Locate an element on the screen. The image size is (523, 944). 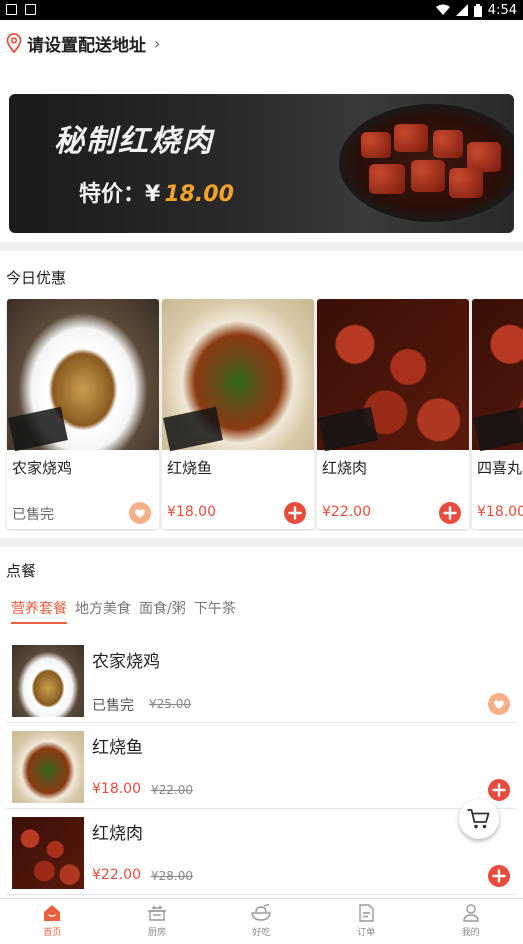
nav-orders: 订单 is located at coordinates (366, 921).